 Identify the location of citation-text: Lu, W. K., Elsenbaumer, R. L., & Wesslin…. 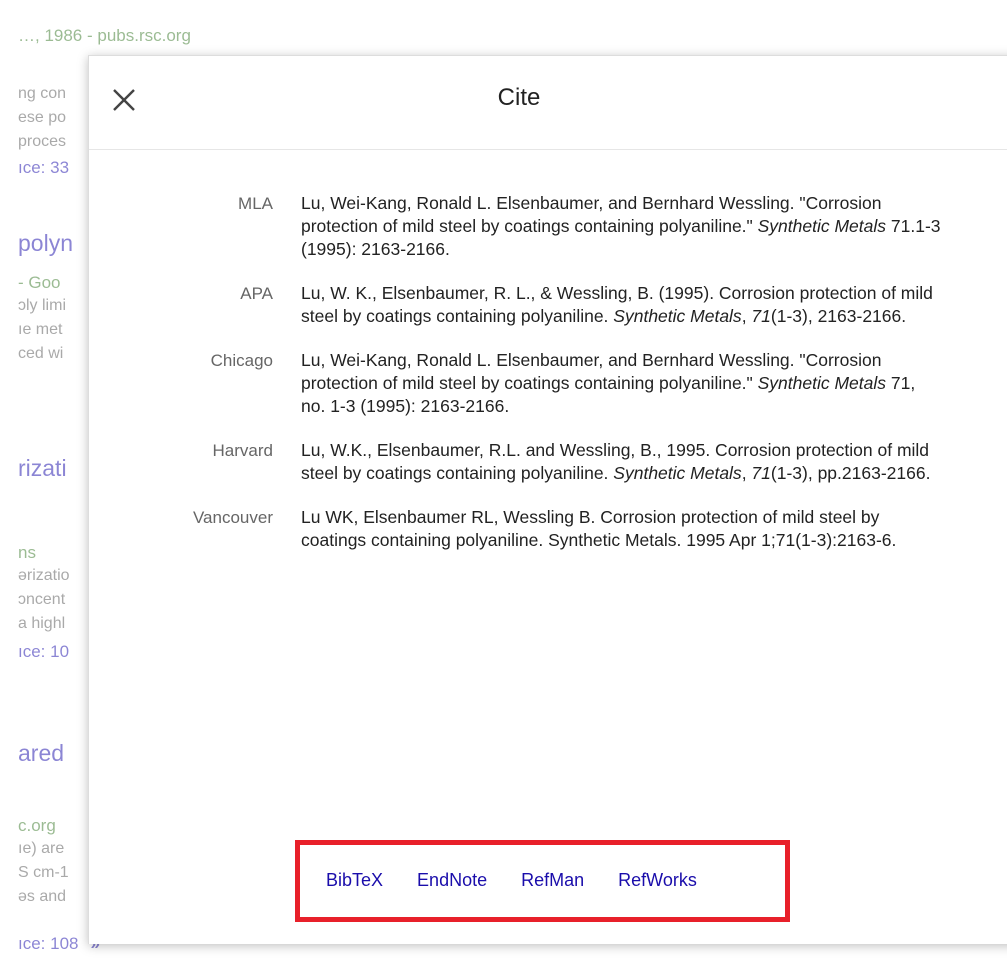
(621, 305).